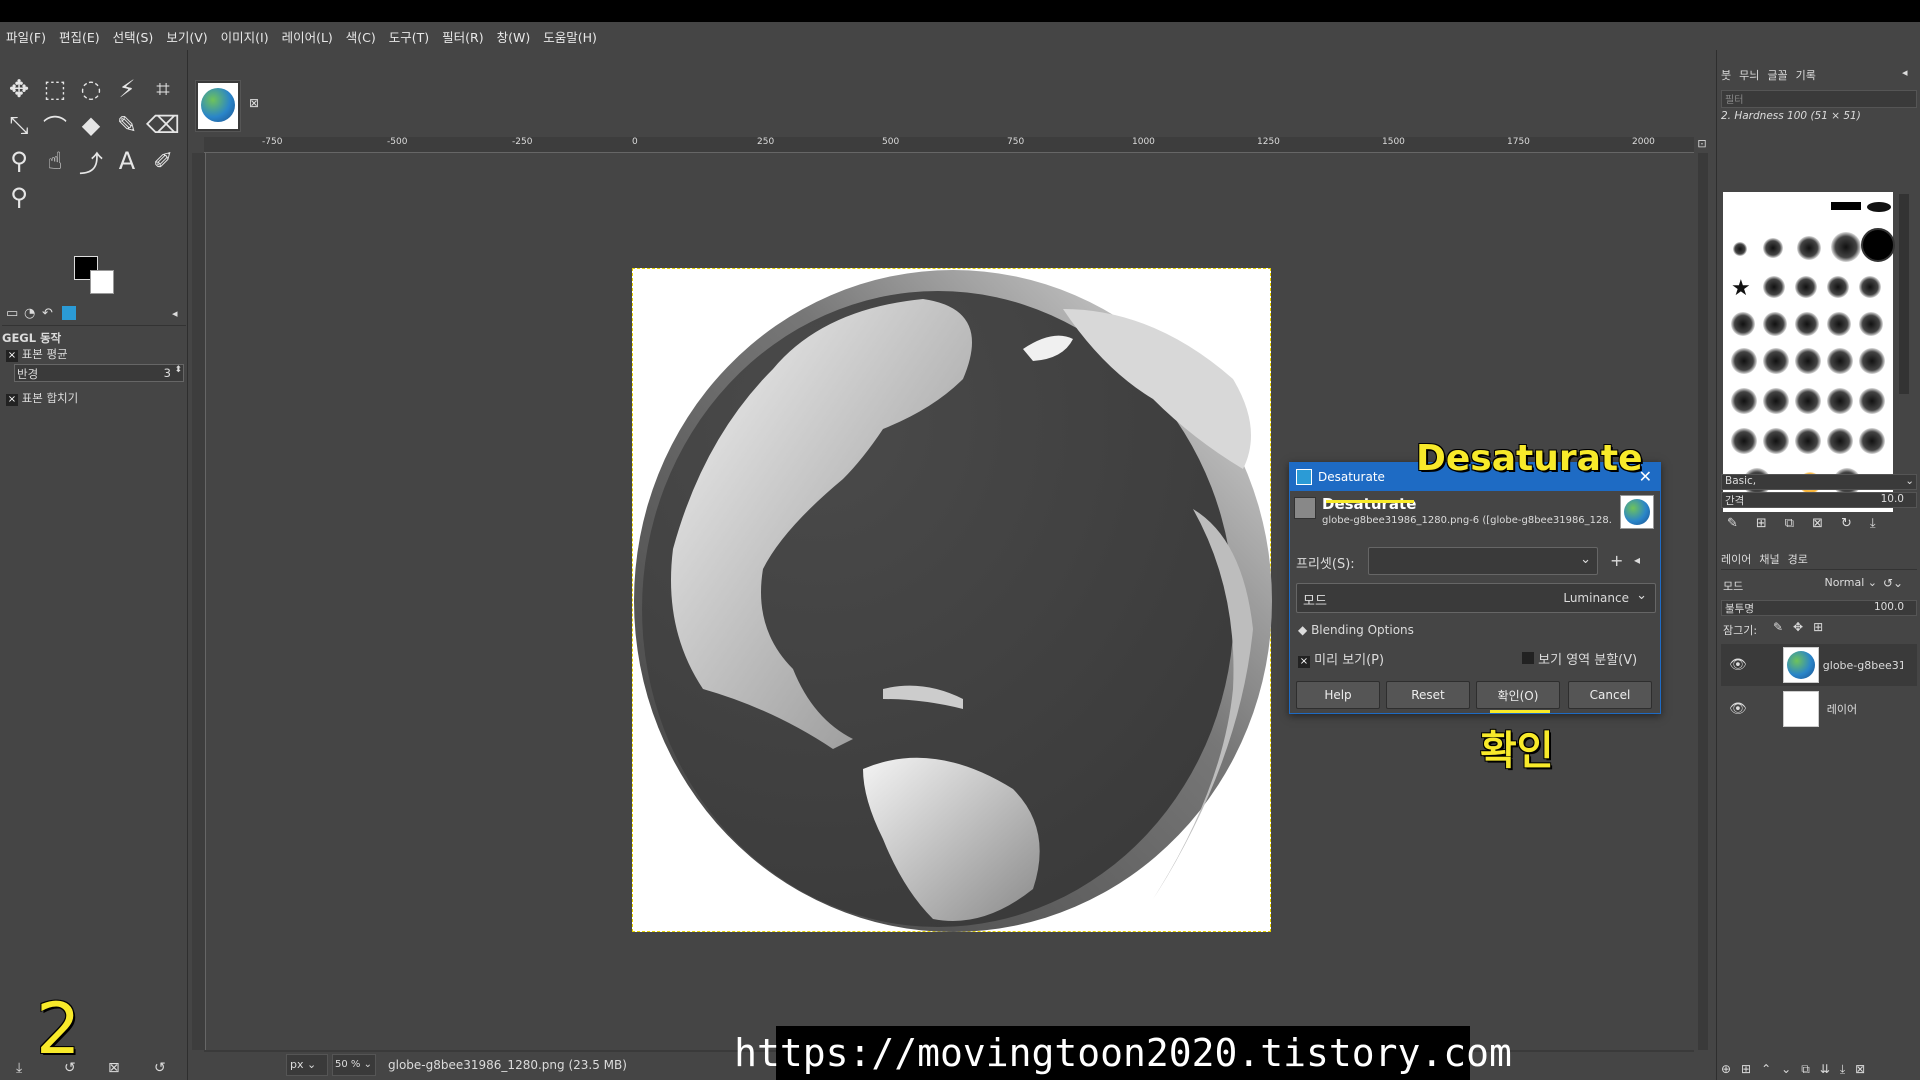 The width and height of the screenshot is (1920, 1080). I want to click on zoom-select: 50 % ⌄, so click(354, 1065).